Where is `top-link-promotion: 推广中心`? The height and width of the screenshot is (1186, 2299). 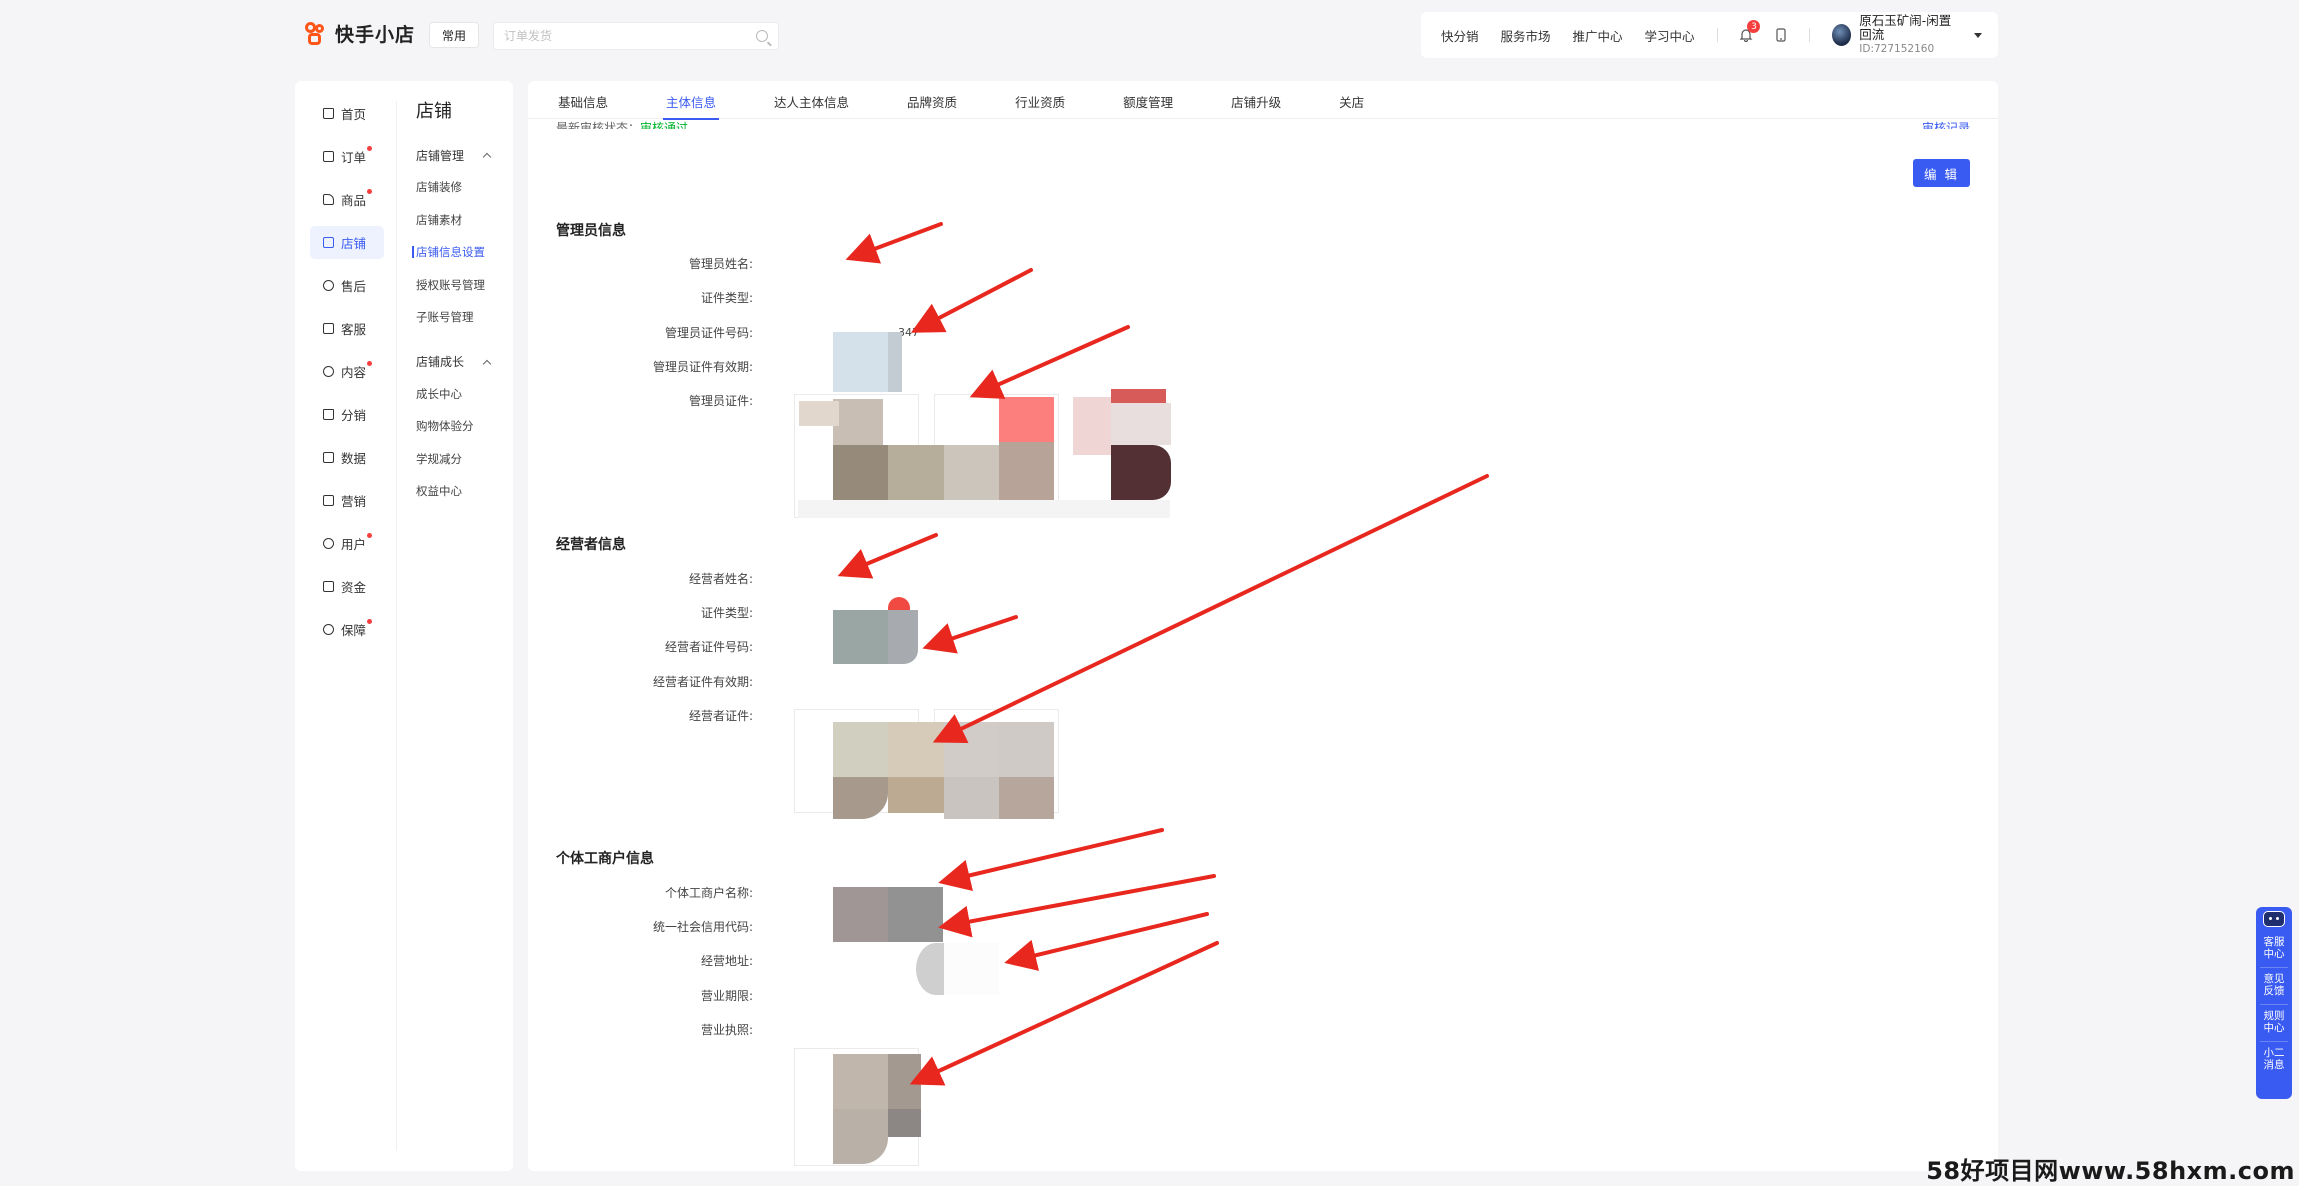
top-link-promotion: 推广中心 is located at coordinates (1598, 35).